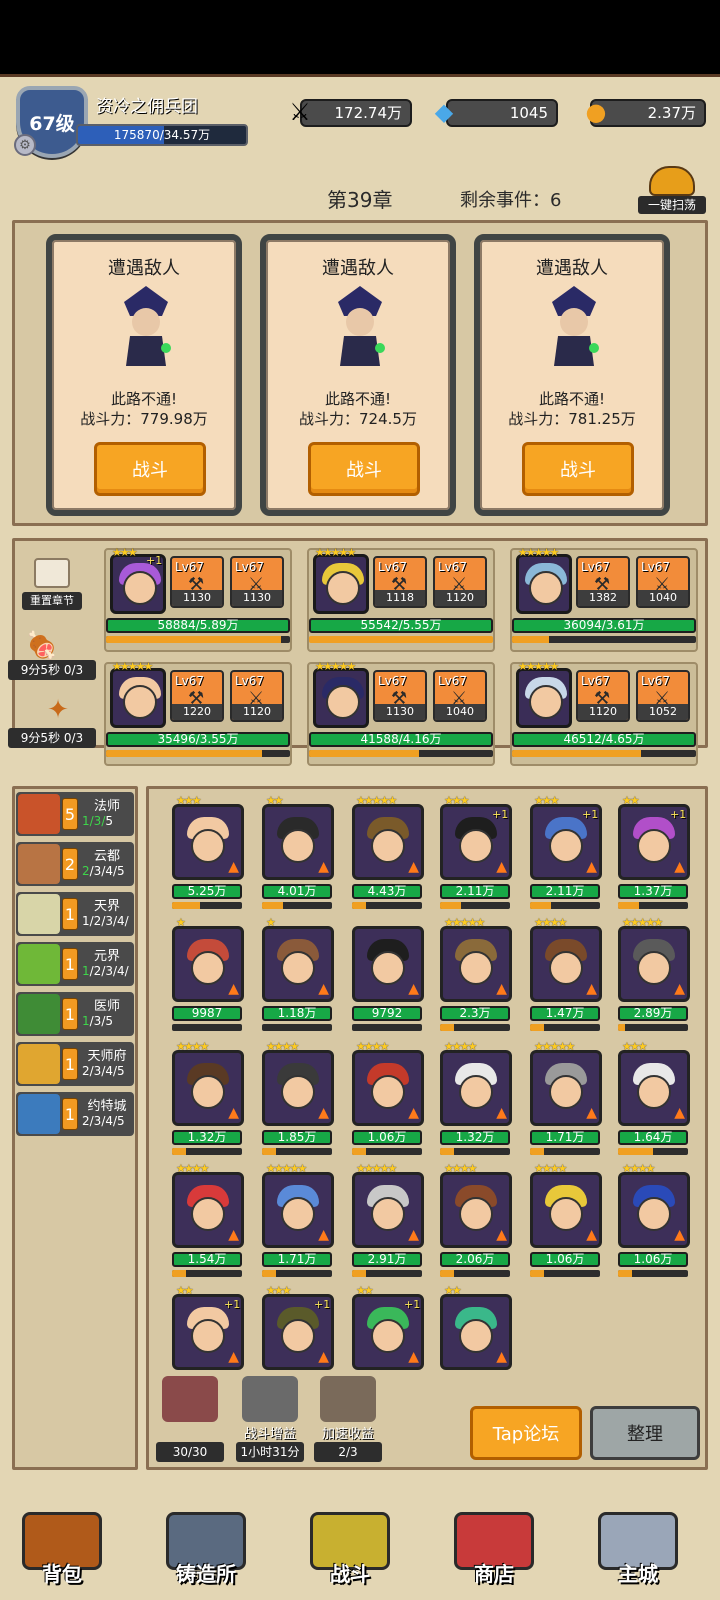 The height and width of the screenshot is (1600, 720). Describe the element at coordinates (257, 582) in the screenshot. I see `equipment-slot: Lv67 ⚔ 1130` at that location.